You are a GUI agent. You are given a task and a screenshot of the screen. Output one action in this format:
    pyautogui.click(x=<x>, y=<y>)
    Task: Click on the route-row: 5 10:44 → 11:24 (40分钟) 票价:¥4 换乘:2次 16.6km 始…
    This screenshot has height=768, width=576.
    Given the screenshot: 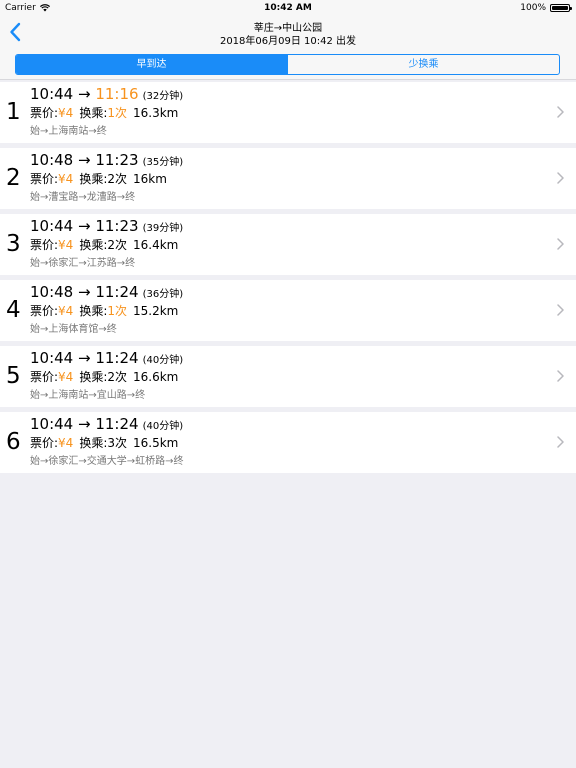 What is the action you would take?
    pyautogui.click(x=288, y=376)
    